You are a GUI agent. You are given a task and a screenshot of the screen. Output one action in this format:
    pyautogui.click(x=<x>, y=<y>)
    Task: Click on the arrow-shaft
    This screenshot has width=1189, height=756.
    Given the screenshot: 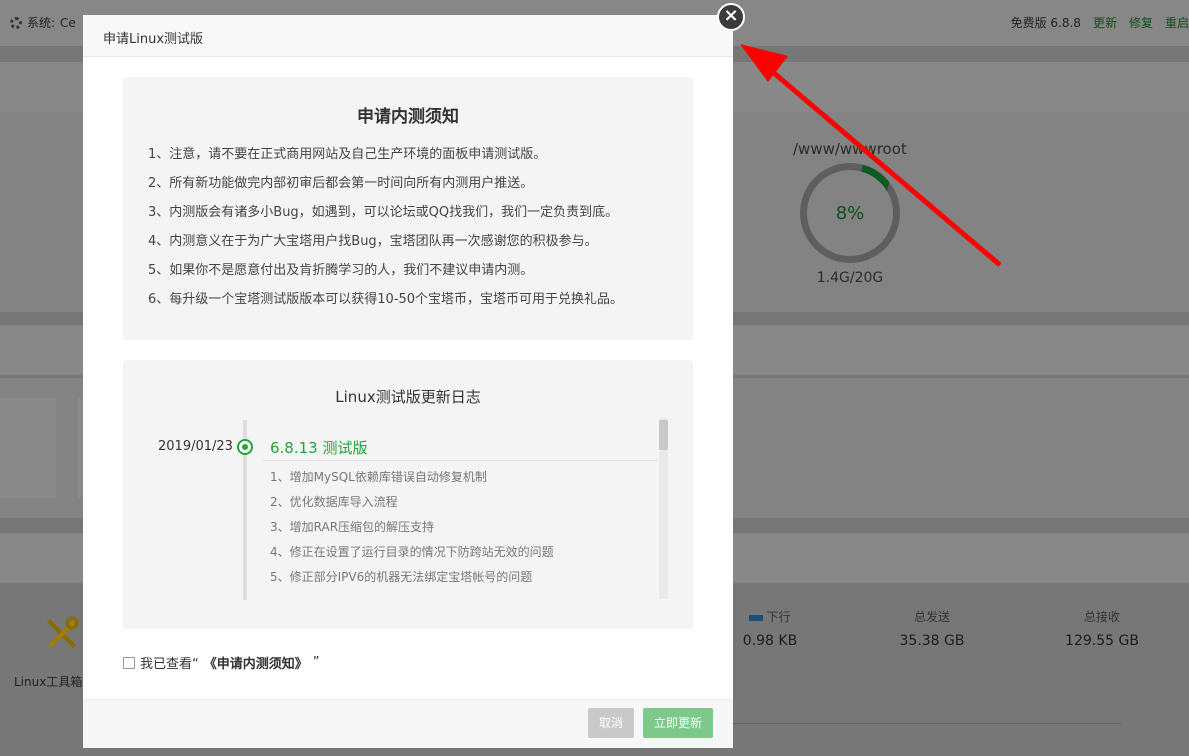 What is the action you would take?
    pyautogui.click(x=884, y=166)
    